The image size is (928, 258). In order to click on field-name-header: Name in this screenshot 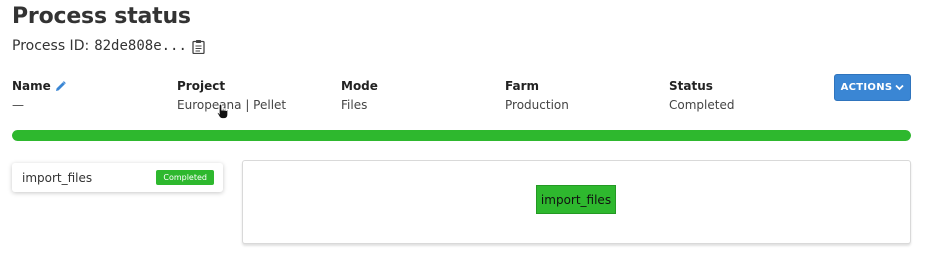, I will do `click(39, 86)`.